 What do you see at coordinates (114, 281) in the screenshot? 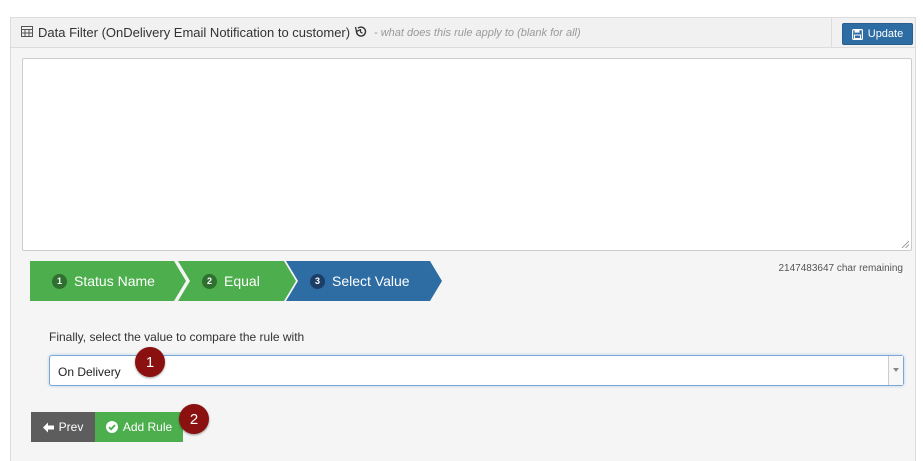
I see `step-label: Status Name` at bounding box center [114, 281].